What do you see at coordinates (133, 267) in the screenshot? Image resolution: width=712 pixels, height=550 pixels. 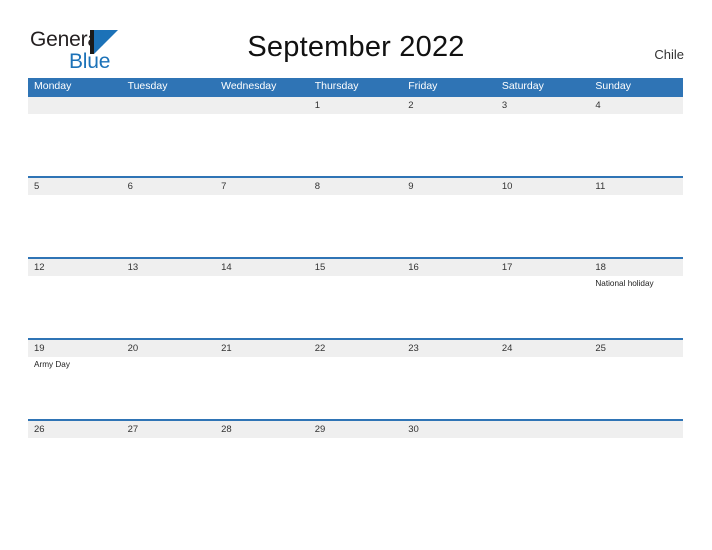 I see `day-number: 13` at bounding box center [133, 267].